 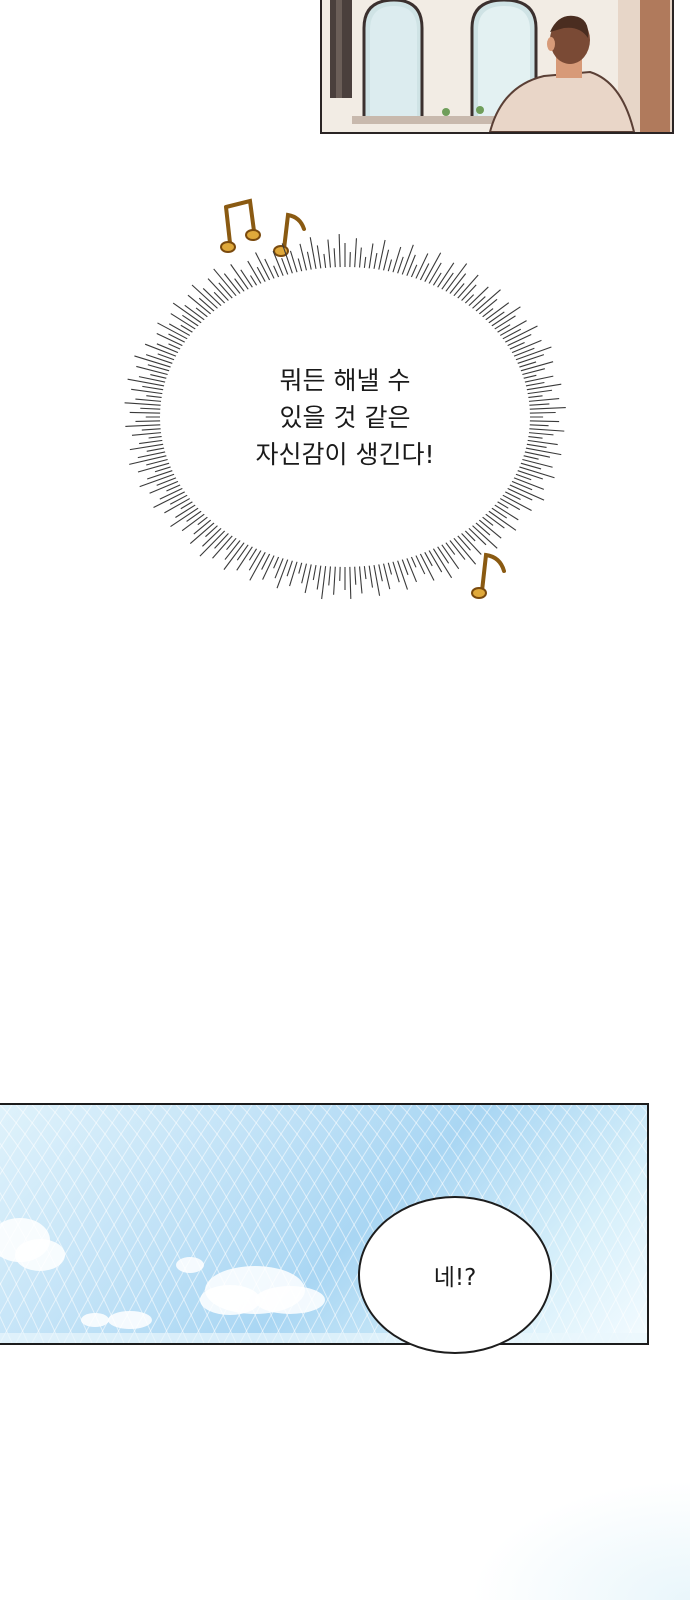 I want to click on burst-bubble-text: 뭐든 해낼 수 있을 것 같은 자신감이 생긴다!, so click(x=345, y=417).